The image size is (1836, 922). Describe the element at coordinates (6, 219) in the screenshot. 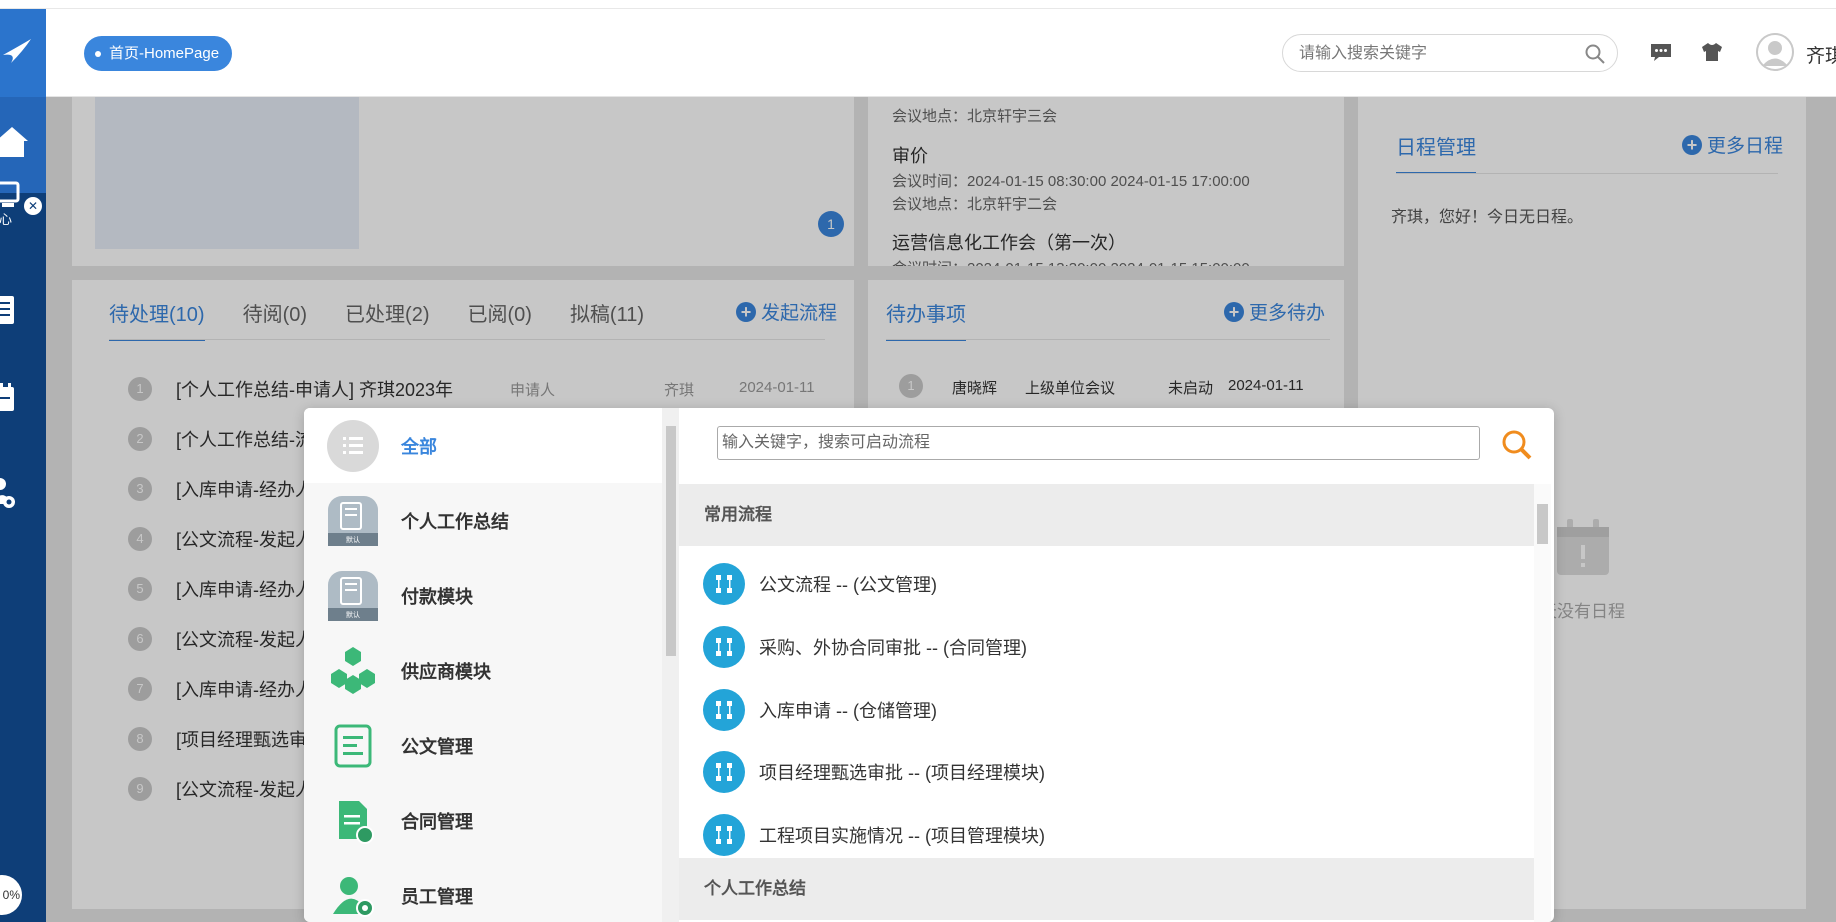

I see `sidebar-item-label: 中心` at that location.